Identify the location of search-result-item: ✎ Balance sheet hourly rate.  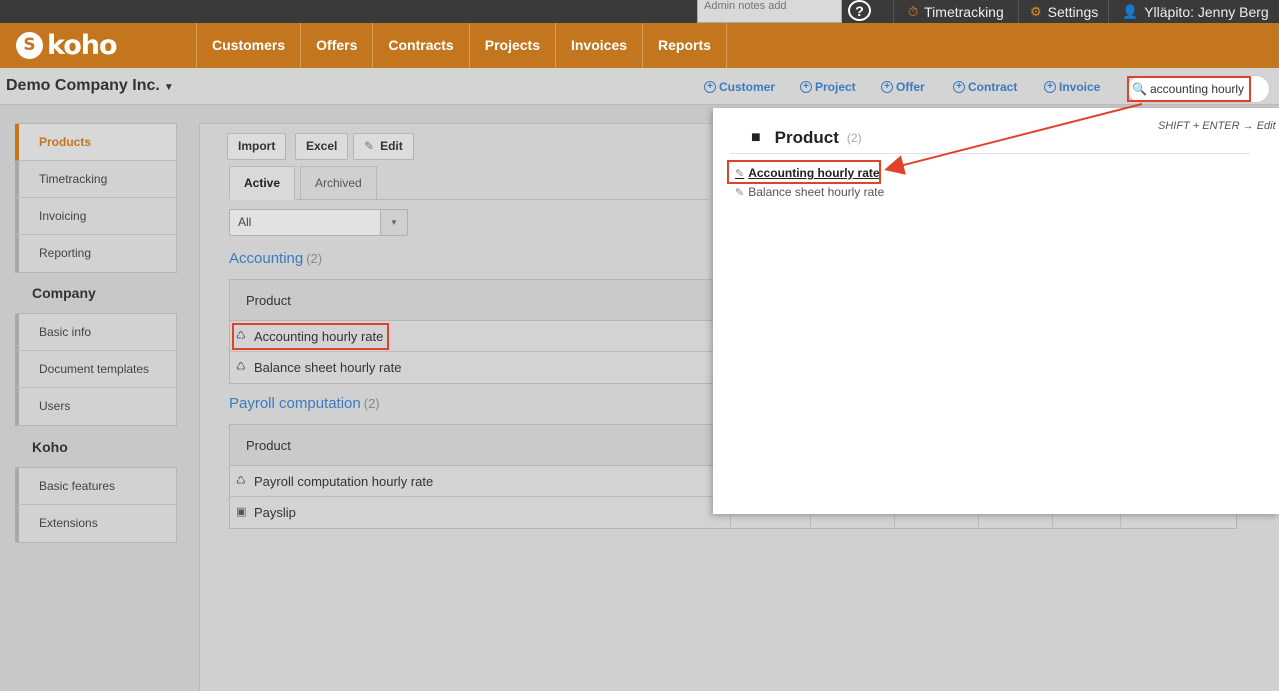
(809, 192).